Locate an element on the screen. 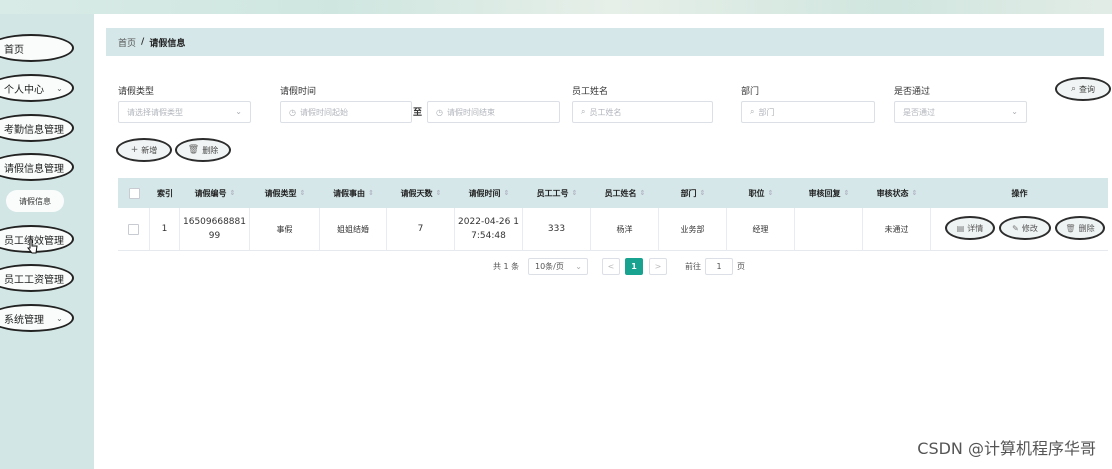 Image resolution: width=1112 pixels, height=469 pixels. sidebar-item-label: 个人中心 is located at coordinates (24, 90).